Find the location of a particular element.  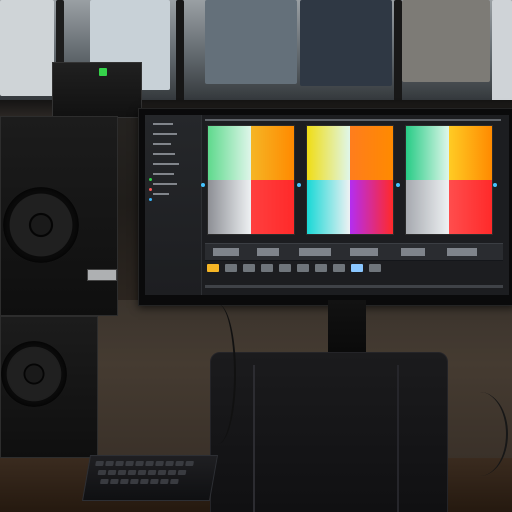

speaker-upper is located at coordinates (59, 216).